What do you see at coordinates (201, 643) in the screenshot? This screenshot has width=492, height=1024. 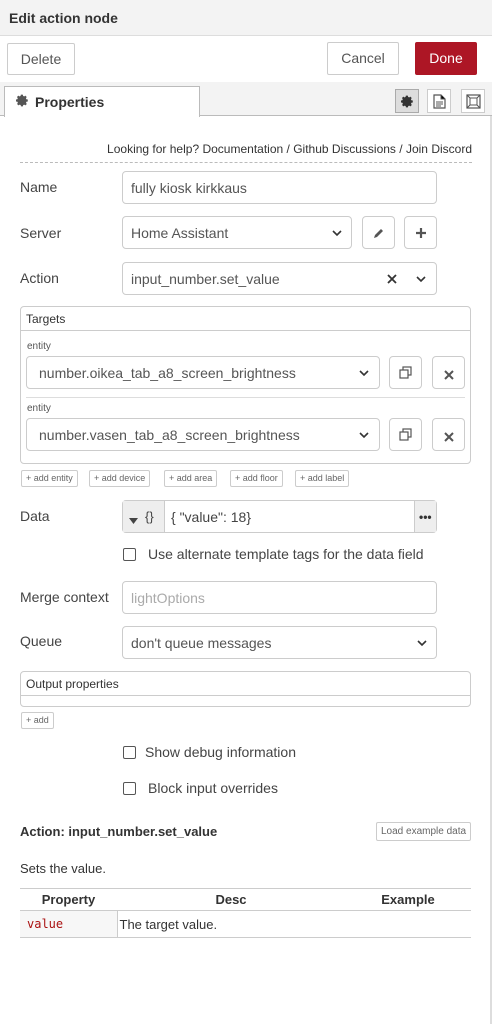 I see `queue-select-value: don't queue messages` at bounding box center [201, 643].